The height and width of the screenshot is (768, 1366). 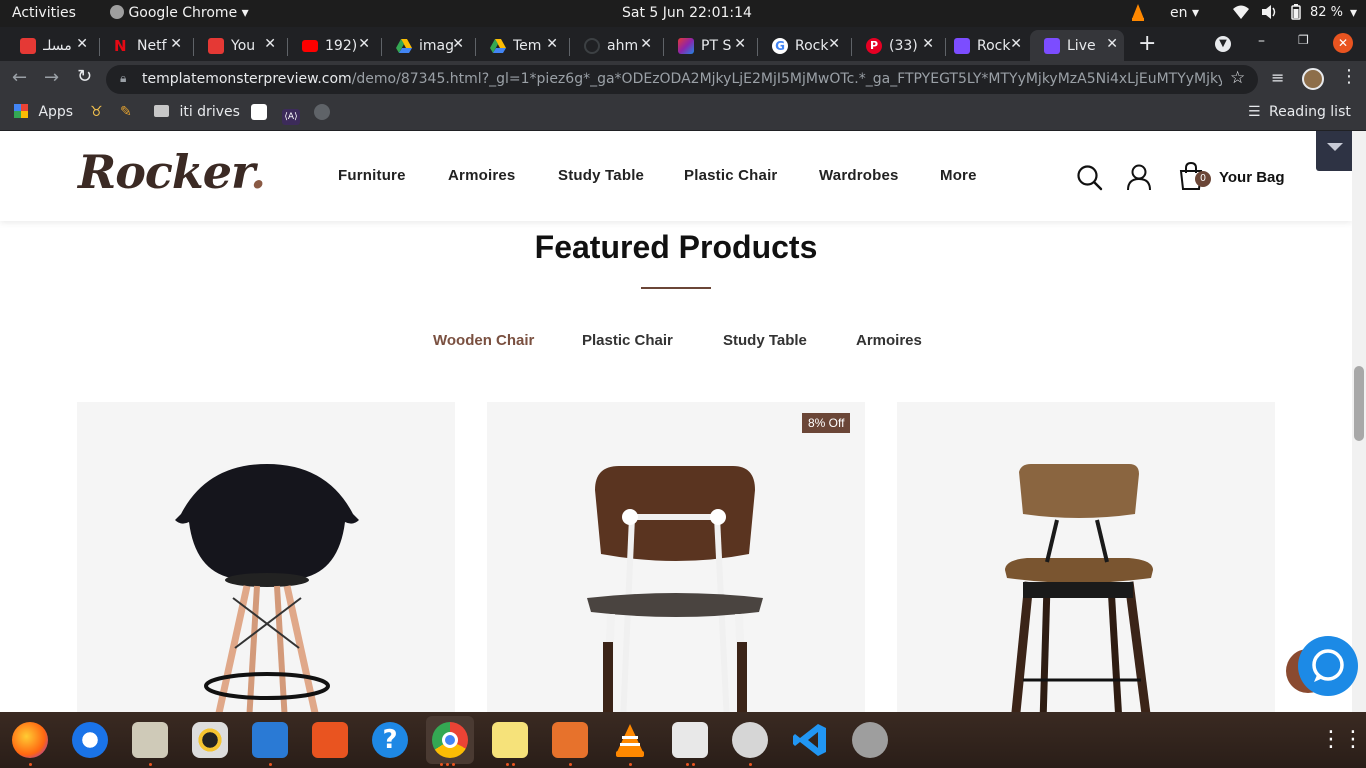 I want to click on tab-armoires: Armoires, so click(x=889, y=340).